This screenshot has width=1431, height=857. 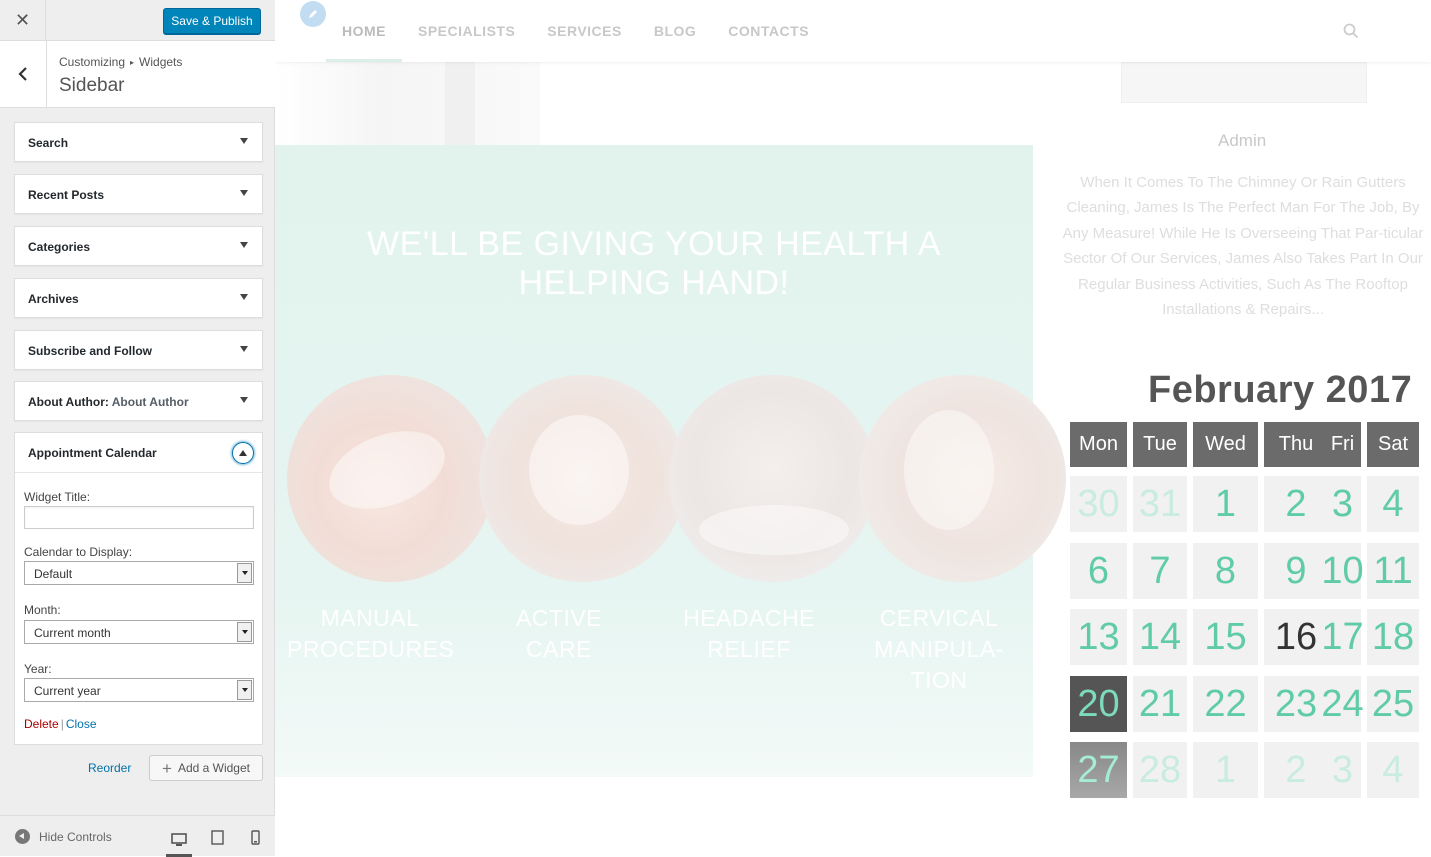 I want to click on service-label-line: MANUAL, so click(x=370, y=618).